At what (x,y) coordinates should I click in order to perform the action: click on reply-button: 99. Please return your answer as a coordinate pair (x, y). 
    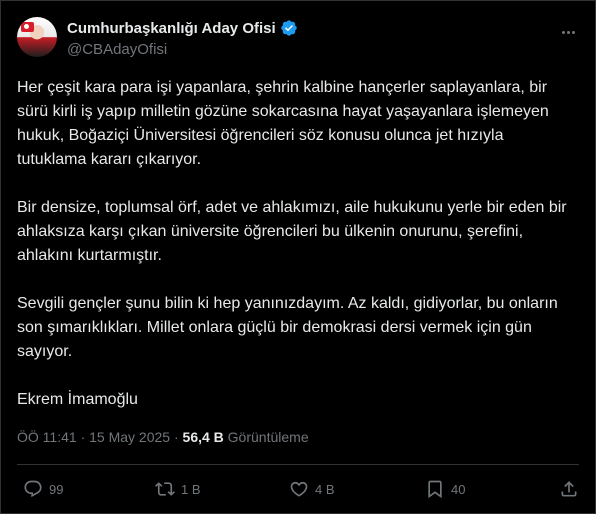
    Looking at the image, I should click on (43, 489).